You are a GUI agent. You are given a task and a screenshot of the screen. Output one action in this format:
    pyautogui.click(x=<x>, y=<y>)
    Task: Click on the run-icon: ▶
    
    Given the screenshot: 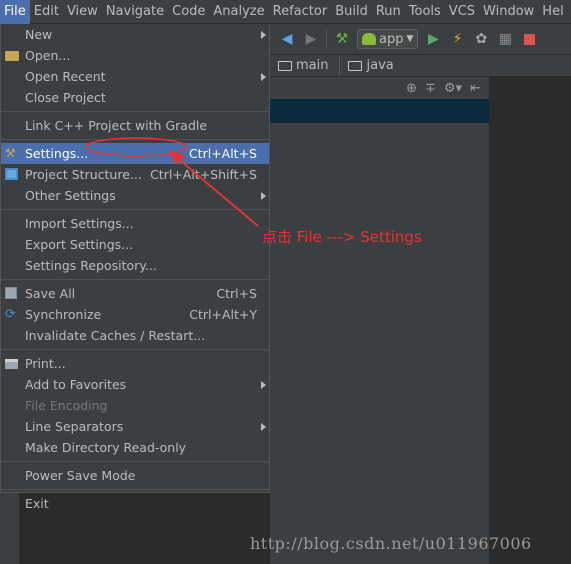 What is the action you would take?
    pyautogui.click(x=433, y=39)
    